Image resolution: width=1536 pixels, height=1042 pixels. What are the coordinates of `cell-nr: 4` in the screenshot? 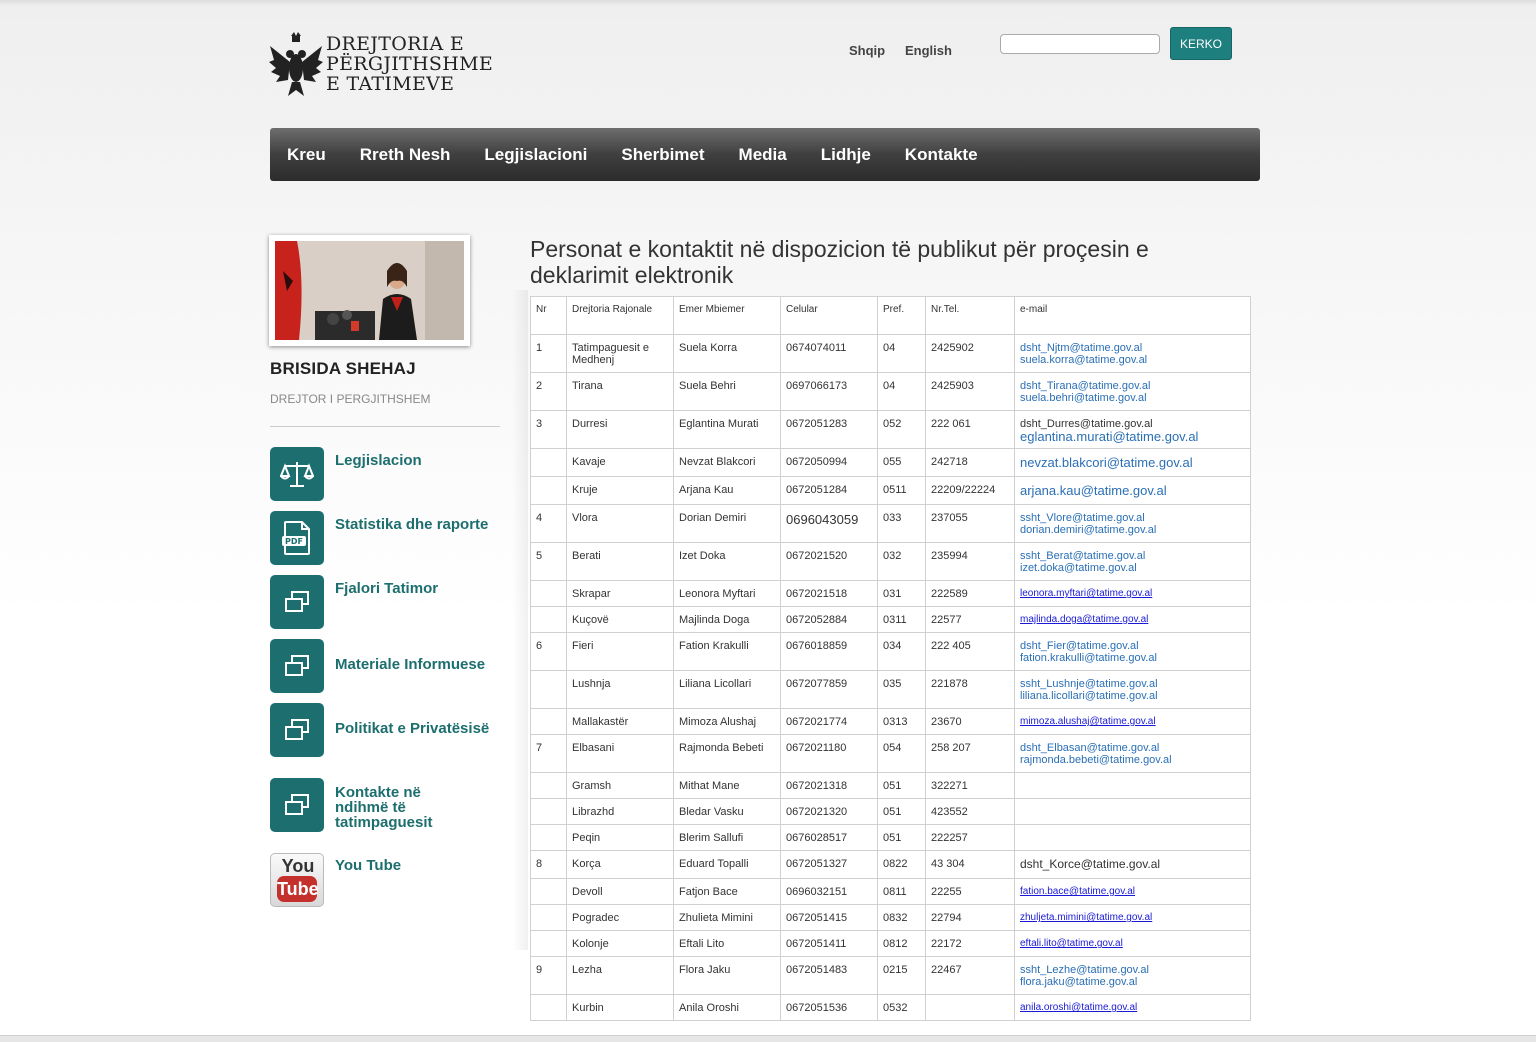 It's located at (548, 523).